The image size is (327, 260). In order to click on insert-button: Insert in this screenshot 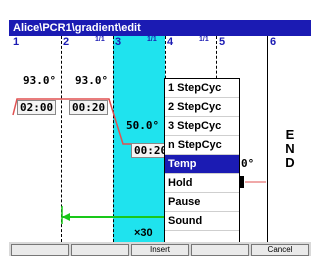, I will do `click(160, 250)`.